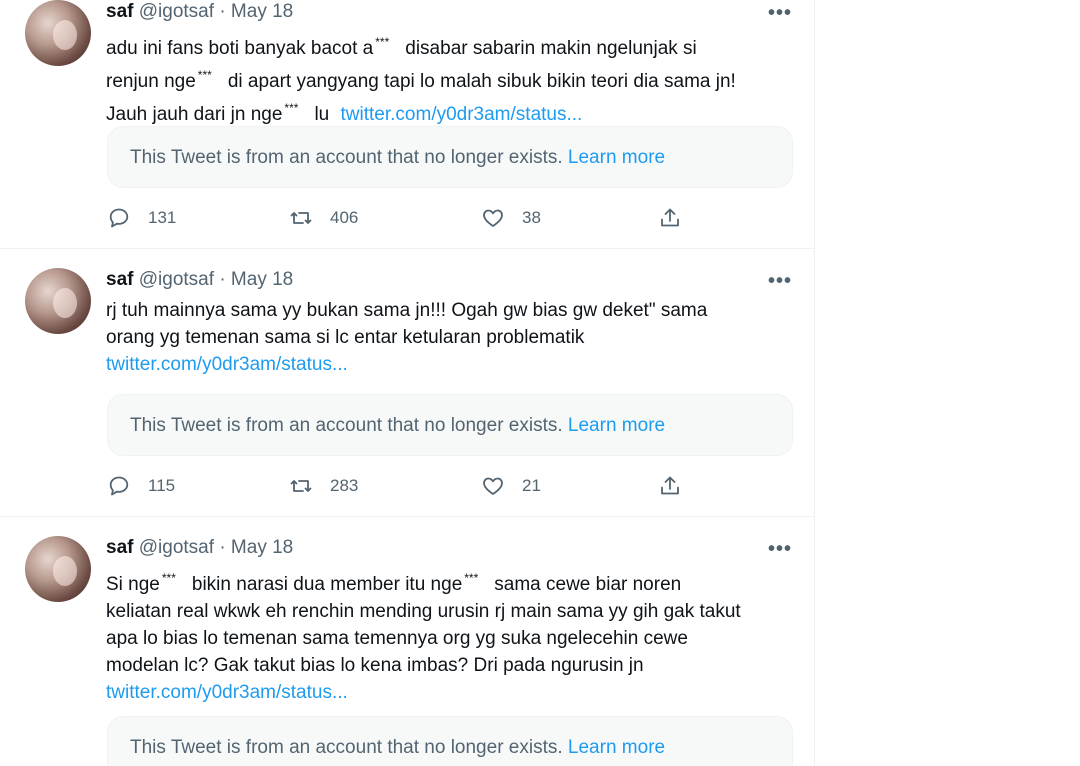  Describe the element at coordinates (322, 114) in the screenshot. I see `tweet-text-part: lu` at that location.